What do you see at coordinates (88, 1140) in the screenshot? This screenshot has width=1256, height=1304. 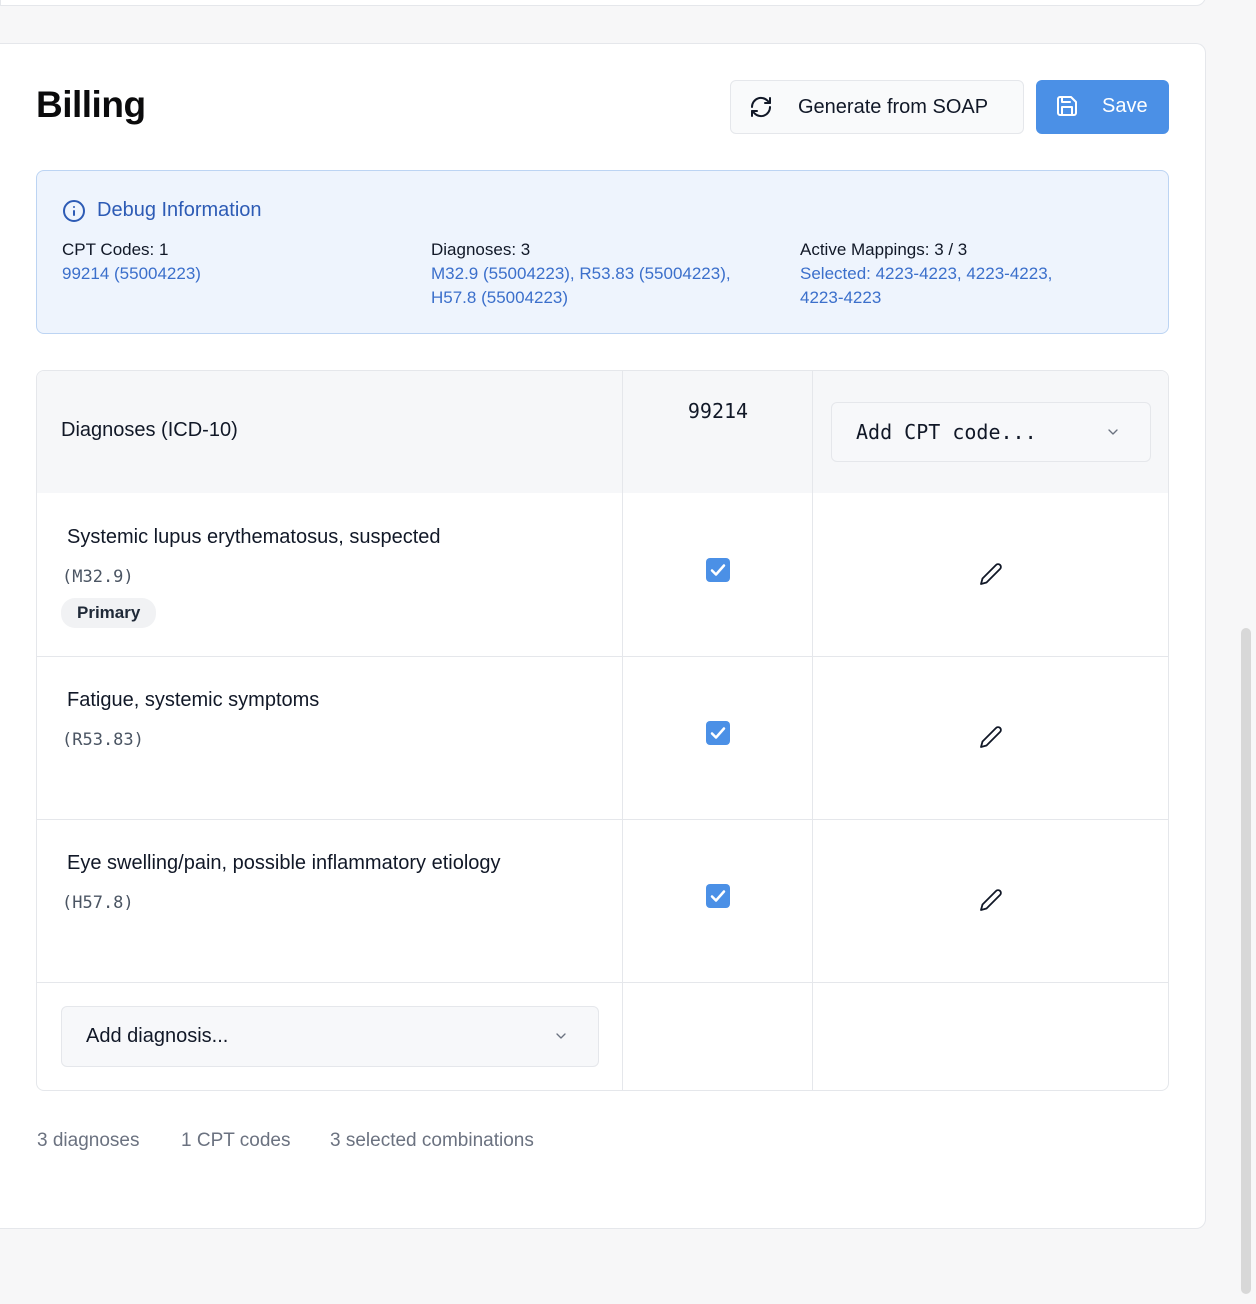 I see `summary-diagnoses: 3 diagnoses` at bounding box center [88, 1140].